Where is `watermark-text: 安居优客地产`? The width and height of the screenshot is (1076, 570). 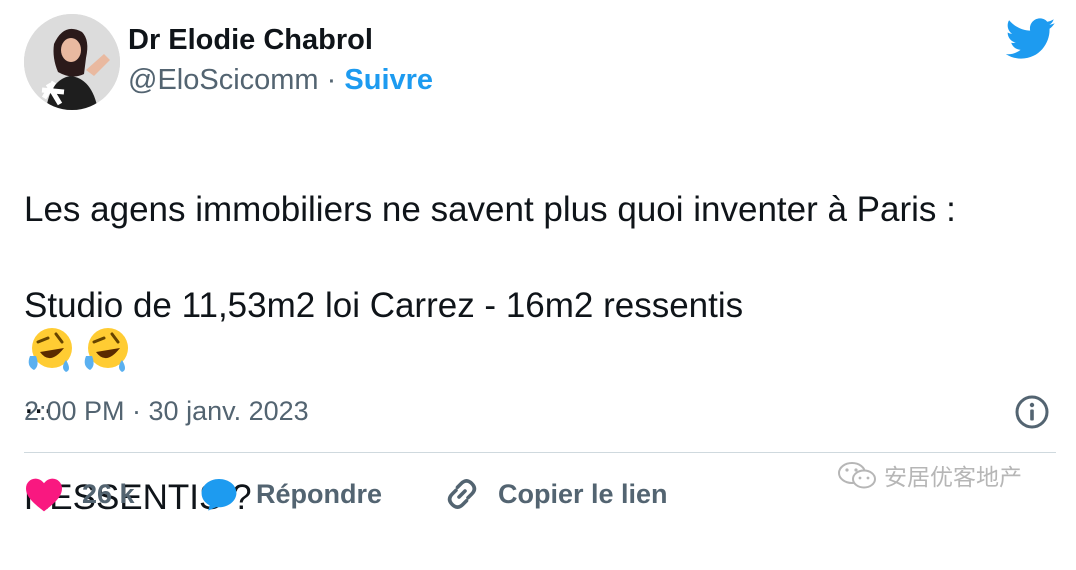 watermark-text: 安居优客地产 is located at coordinates (953, 478).